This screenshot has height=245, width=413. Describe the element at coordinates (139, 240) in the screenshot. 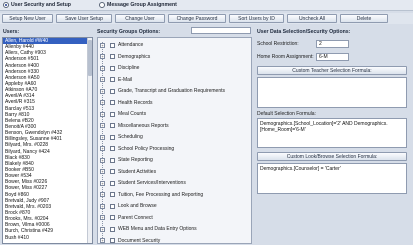

I see `security-group-label: Document Security` at that location.